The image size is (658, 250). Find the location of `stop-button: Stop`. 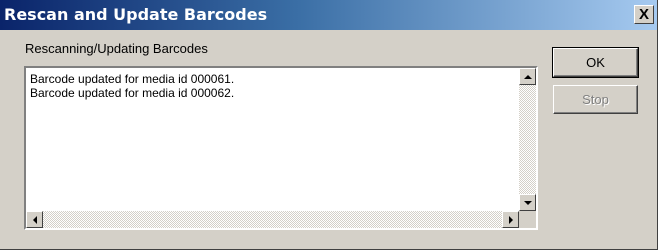

stop-button: Stop is located at coordinates (595, 99).